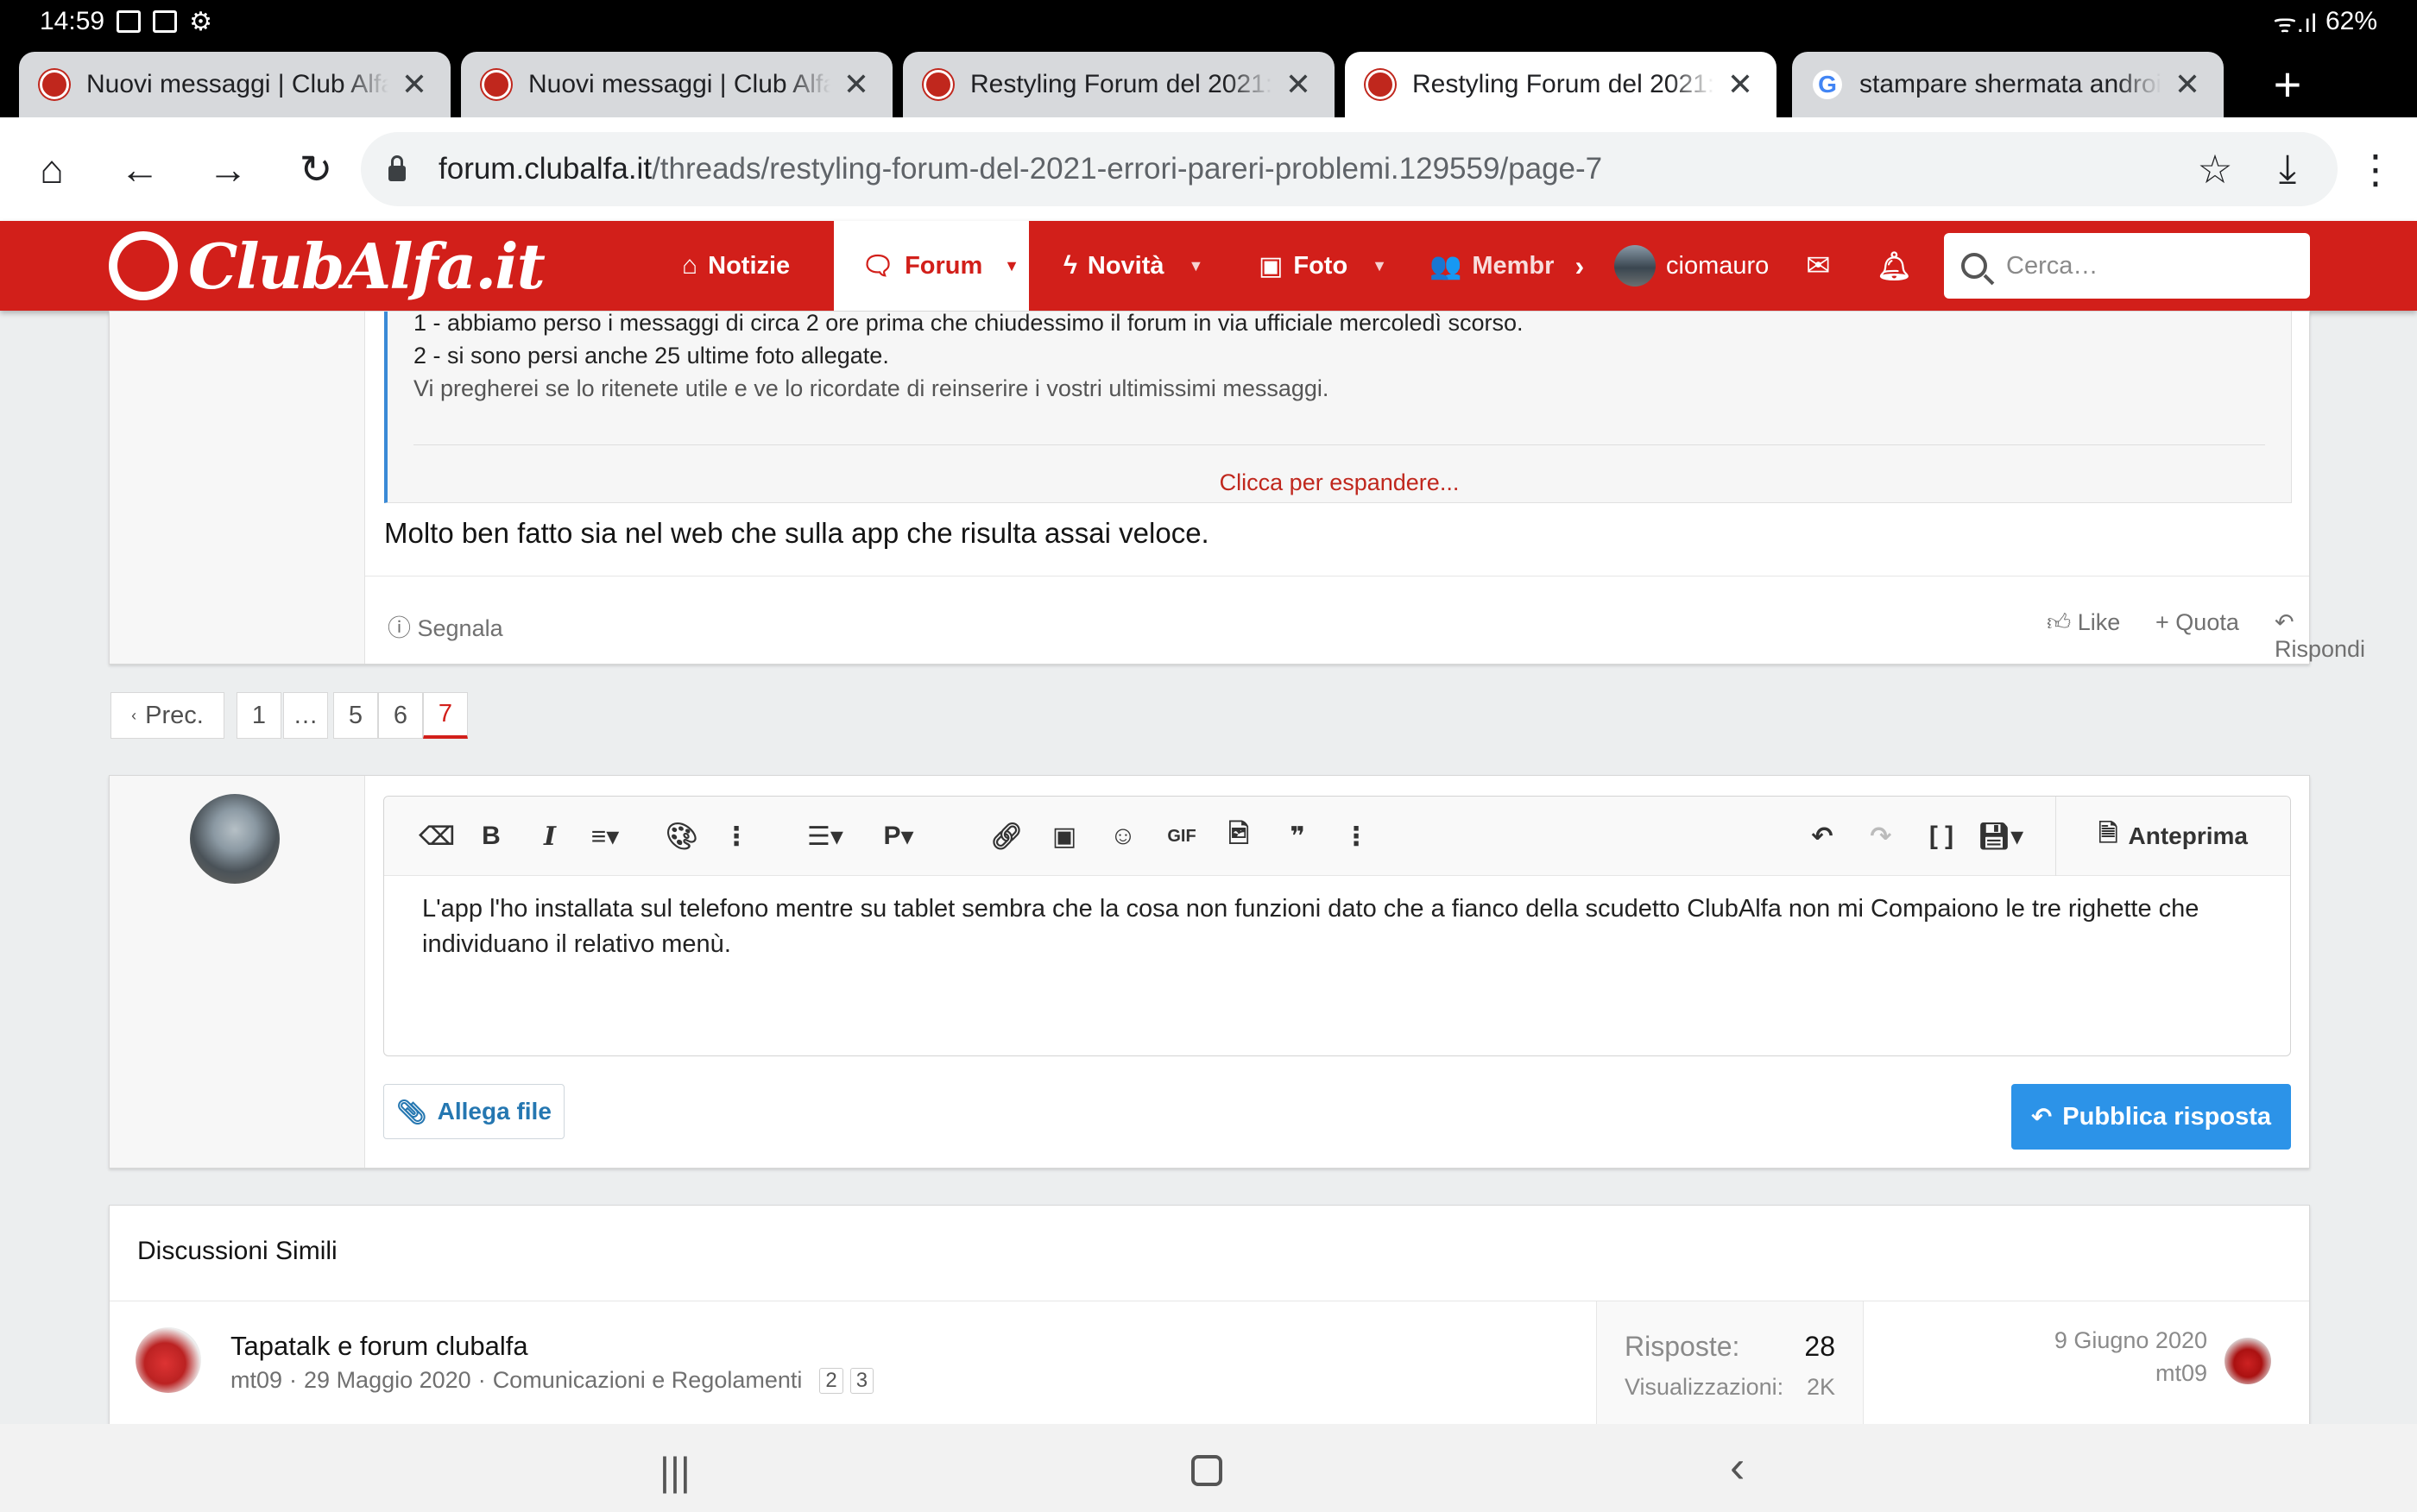 The height and width of the screenshot is (1512, 2417). What do you see at coordinates (749, 265) in the screenshot?
I see `nav-label: Notizie` at bounding box center [749, 265].